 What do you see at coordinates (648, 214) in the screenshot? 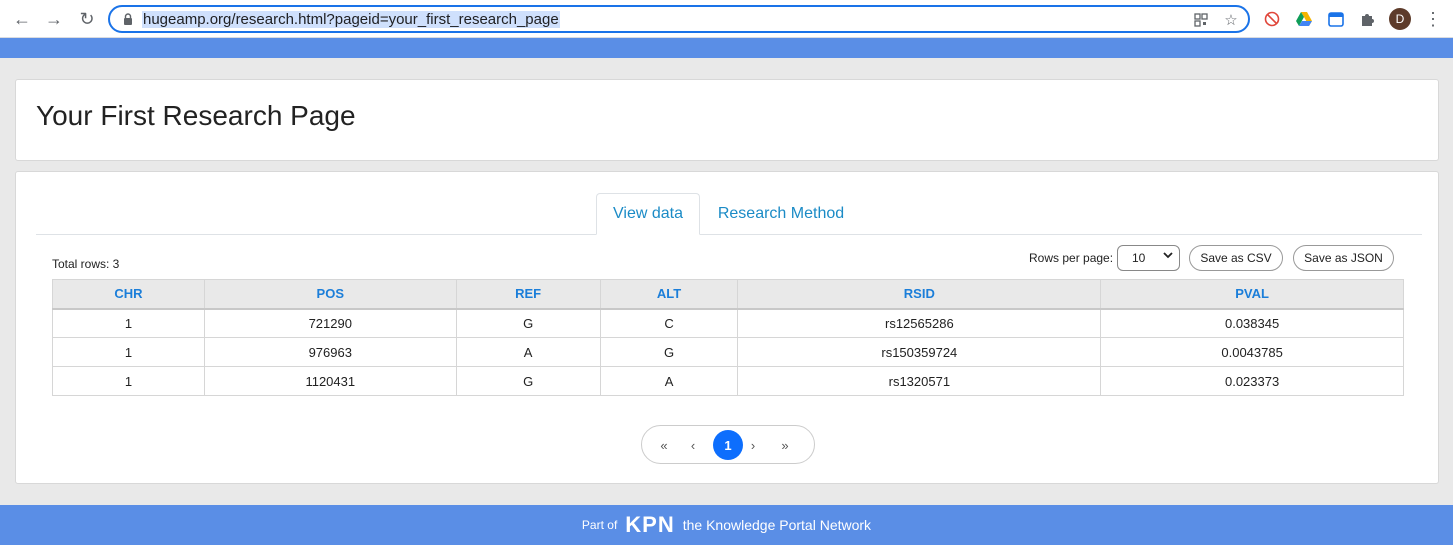
I see `tab-view-data: View data` at bounding box center [648, 214].